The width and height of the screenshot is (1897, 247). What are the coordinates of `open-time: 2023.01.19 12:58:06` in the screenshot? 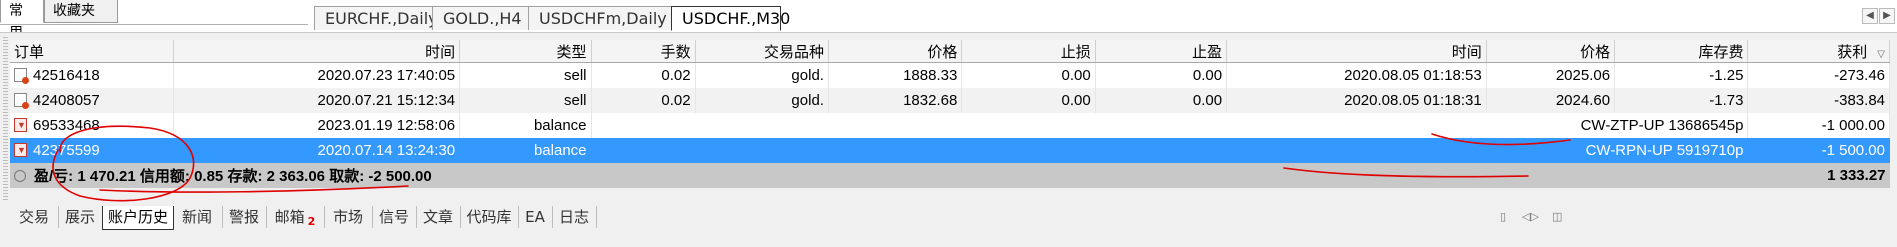 It's located at (317, 125).